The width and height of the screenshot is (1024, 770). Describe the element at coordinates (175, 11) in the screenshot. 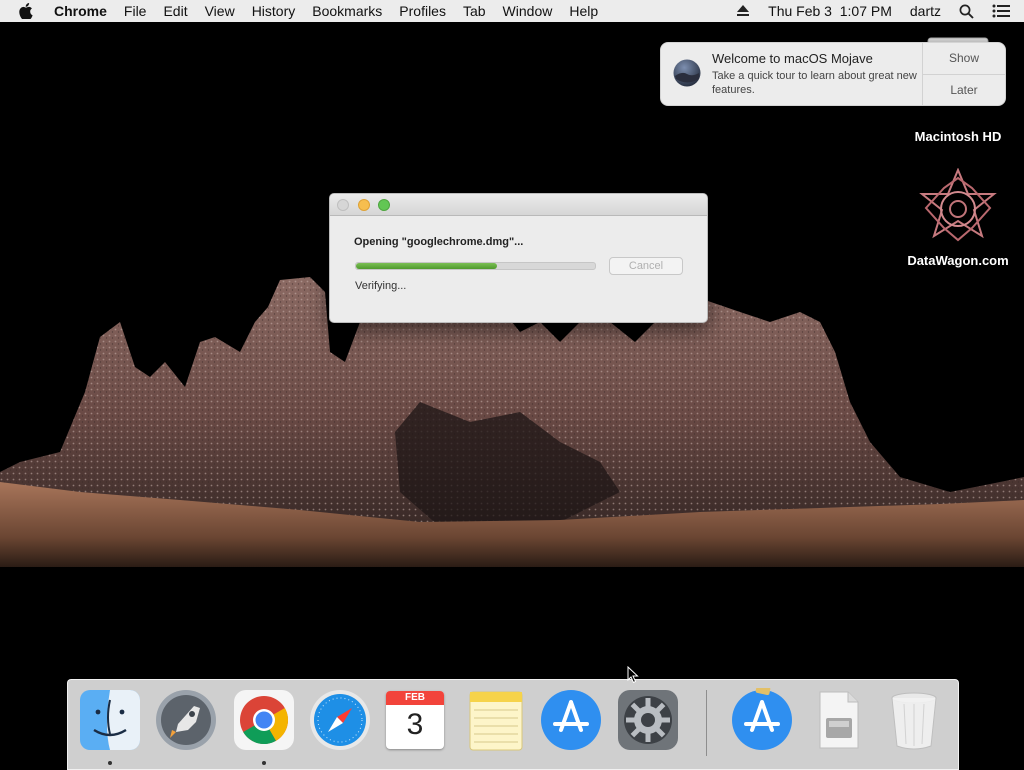

I see `menu-edit: Edit` at that location.